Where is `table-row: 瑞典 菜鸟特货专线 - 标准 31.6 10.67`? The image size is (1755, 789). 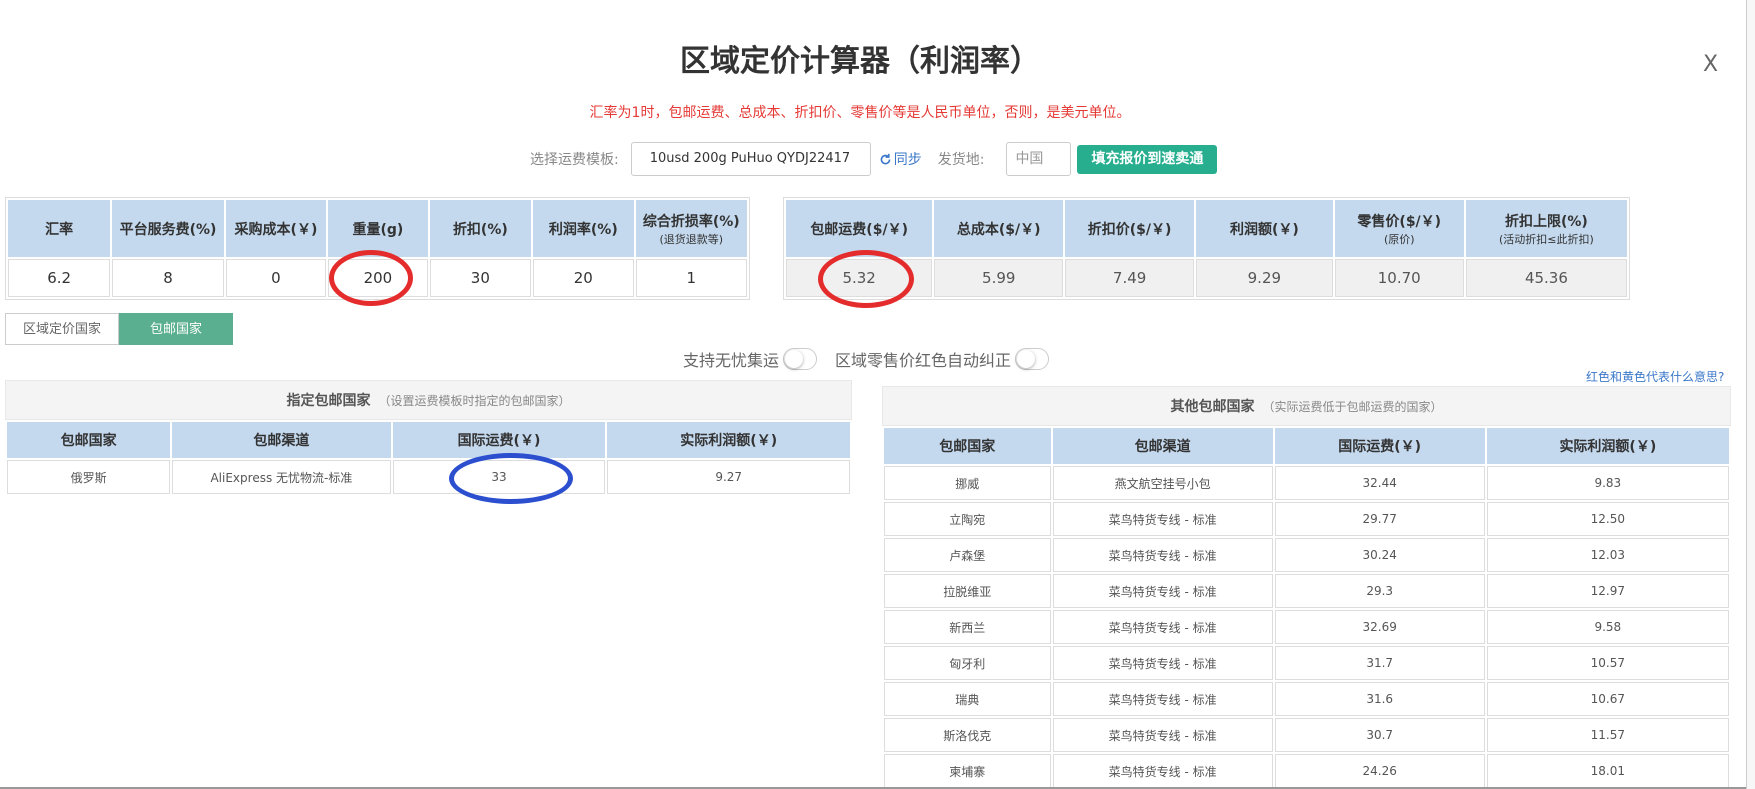 table-row: 瑞典 菜鸟特货专线 - 标准 31.6 10.67 is located at coordinates (1306, 699).